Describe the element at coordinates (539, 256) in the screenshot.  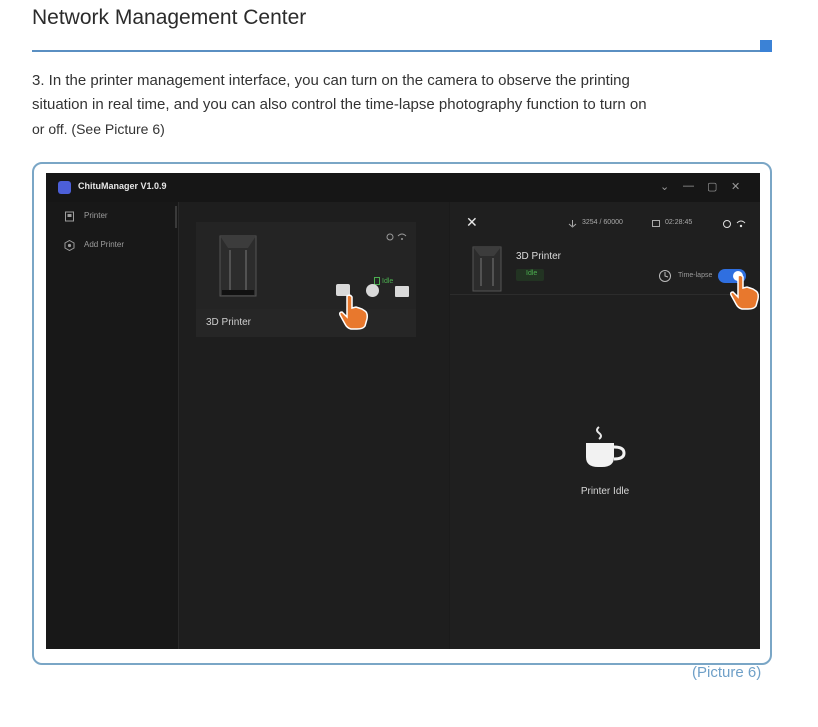
I see `detail-printer-name: 3D Printer` at that location.